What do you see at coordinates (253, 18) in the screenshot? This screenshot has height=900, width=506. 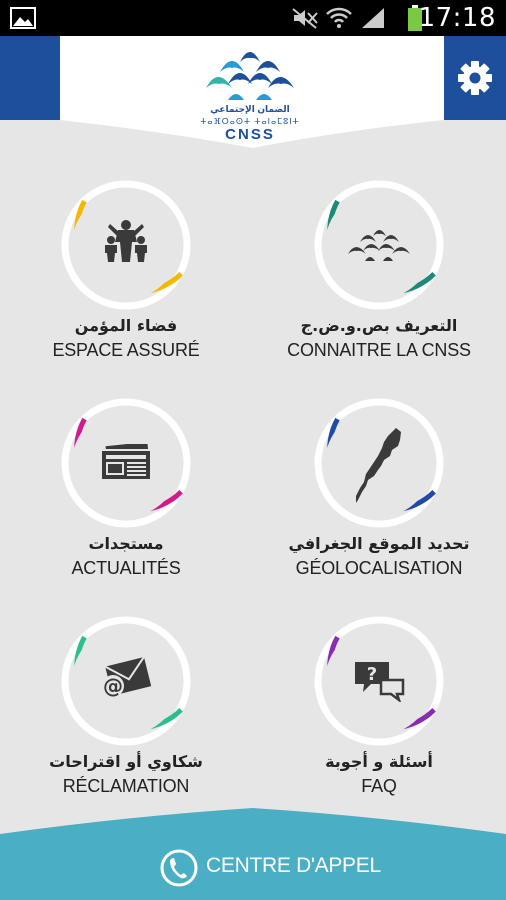 I see `status-bar: 17:18` at bounding box center [253, 18].